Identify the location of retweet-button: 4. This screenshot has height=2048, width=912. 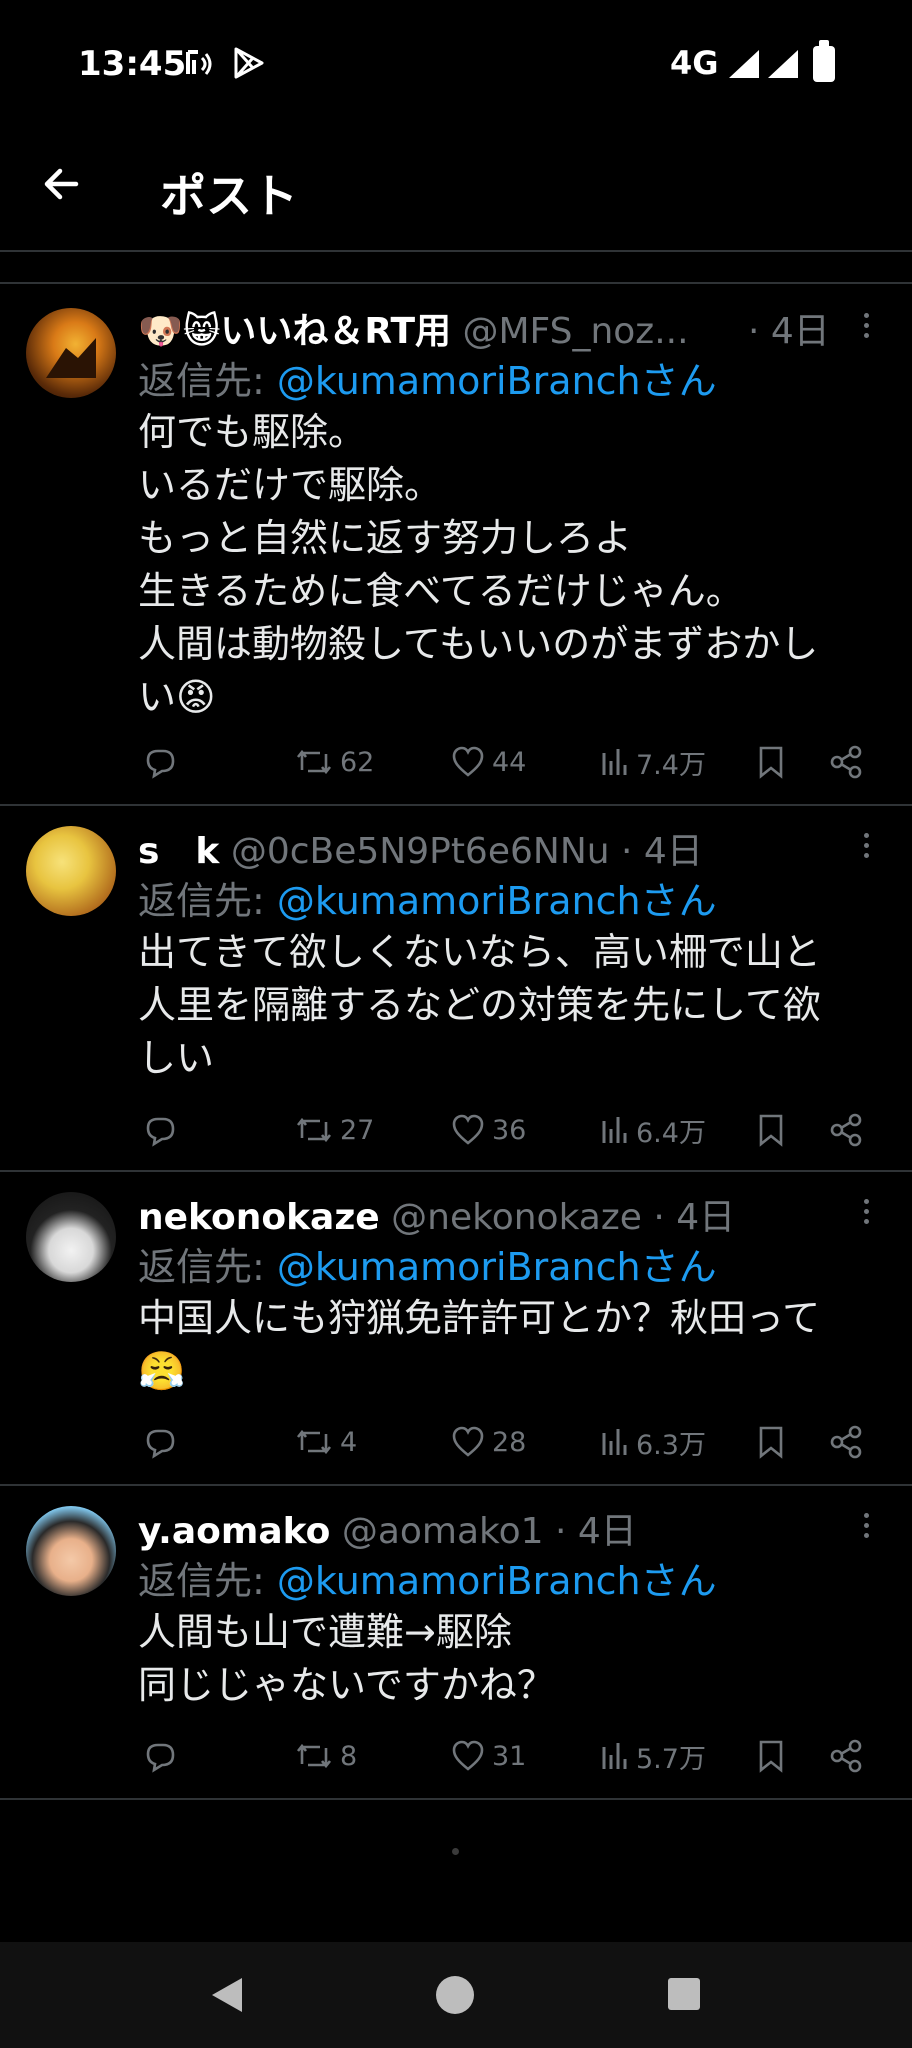
(325, 1442).